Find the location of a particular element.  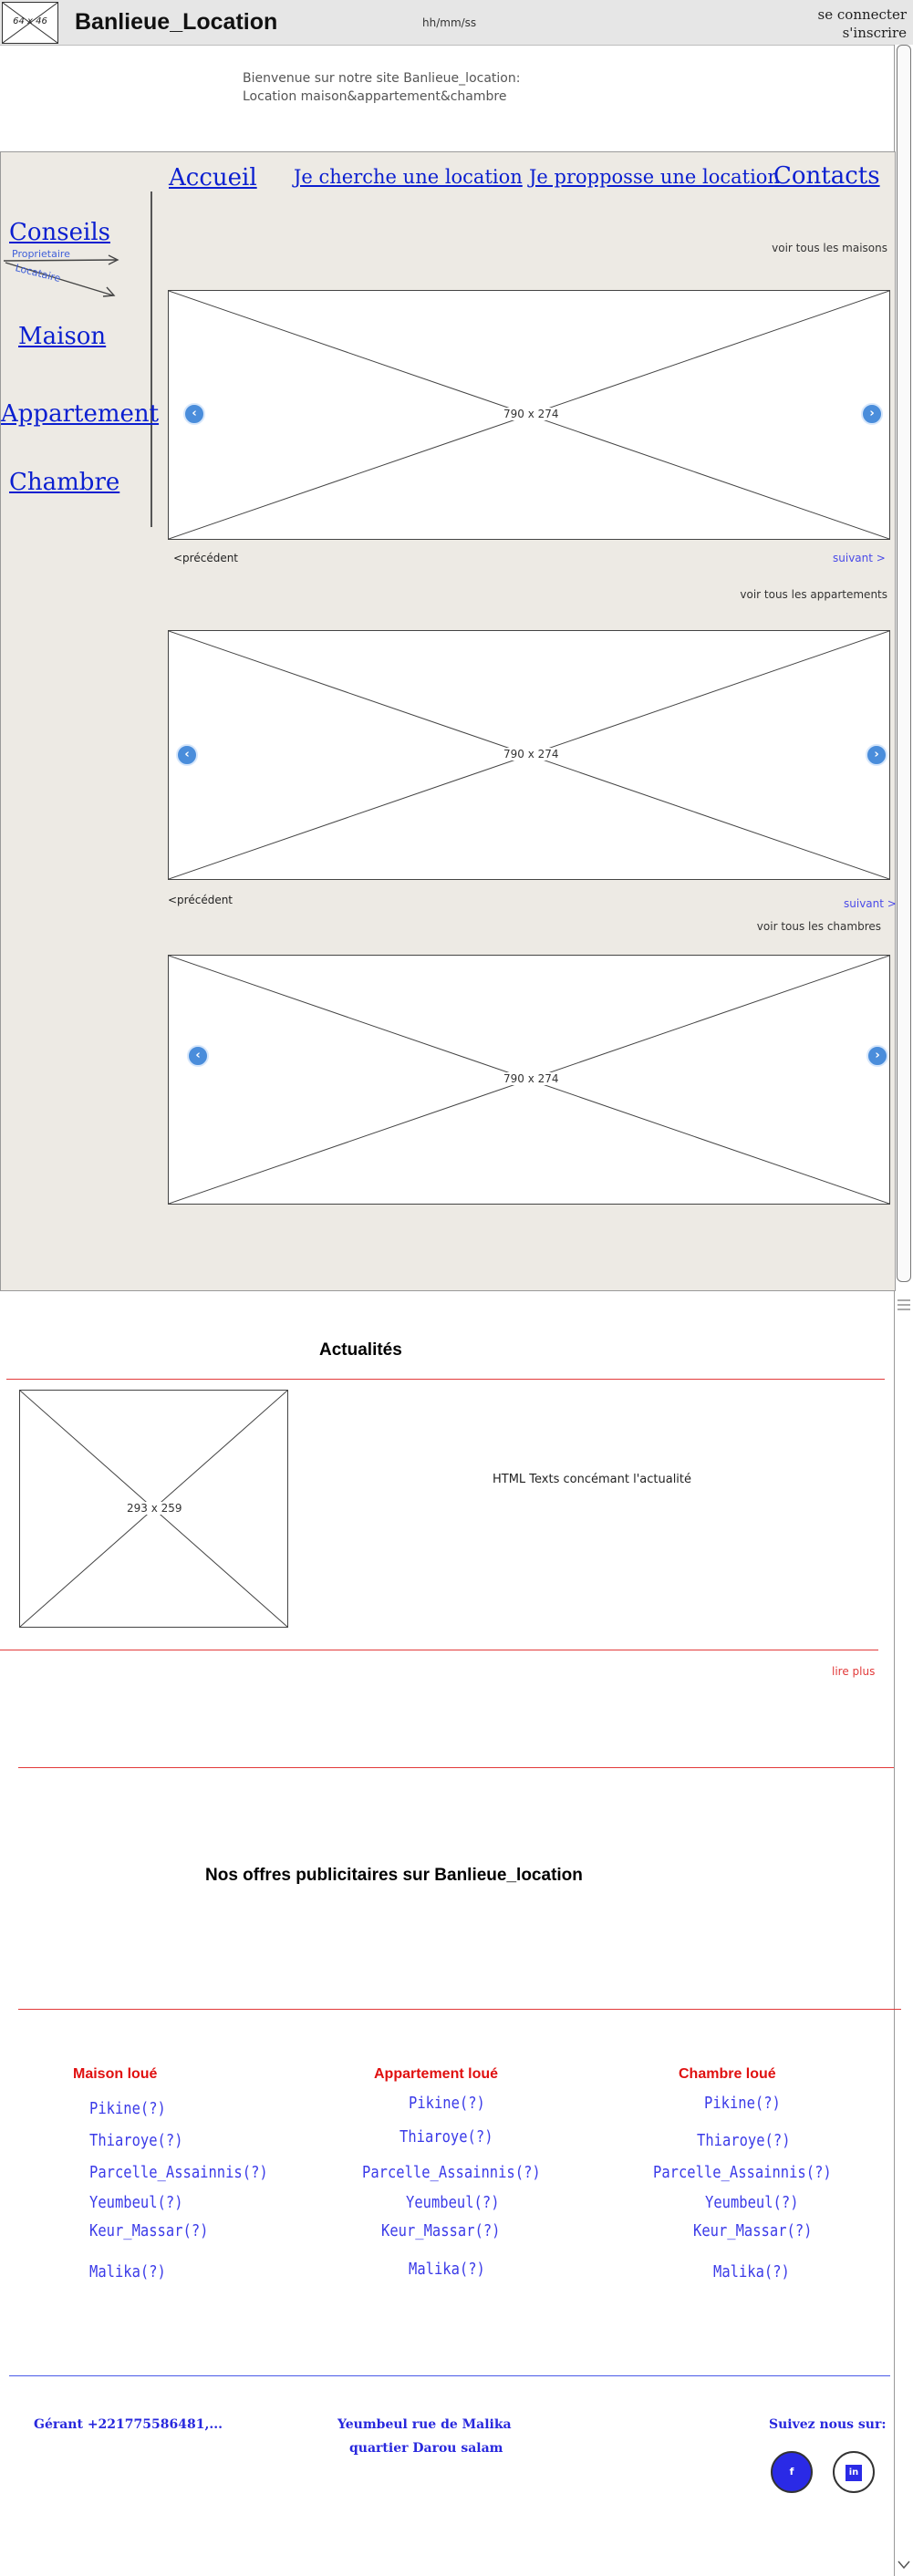

apartments-carousel: 790 x 274 ‹ › is located at coordinates (529, 755).